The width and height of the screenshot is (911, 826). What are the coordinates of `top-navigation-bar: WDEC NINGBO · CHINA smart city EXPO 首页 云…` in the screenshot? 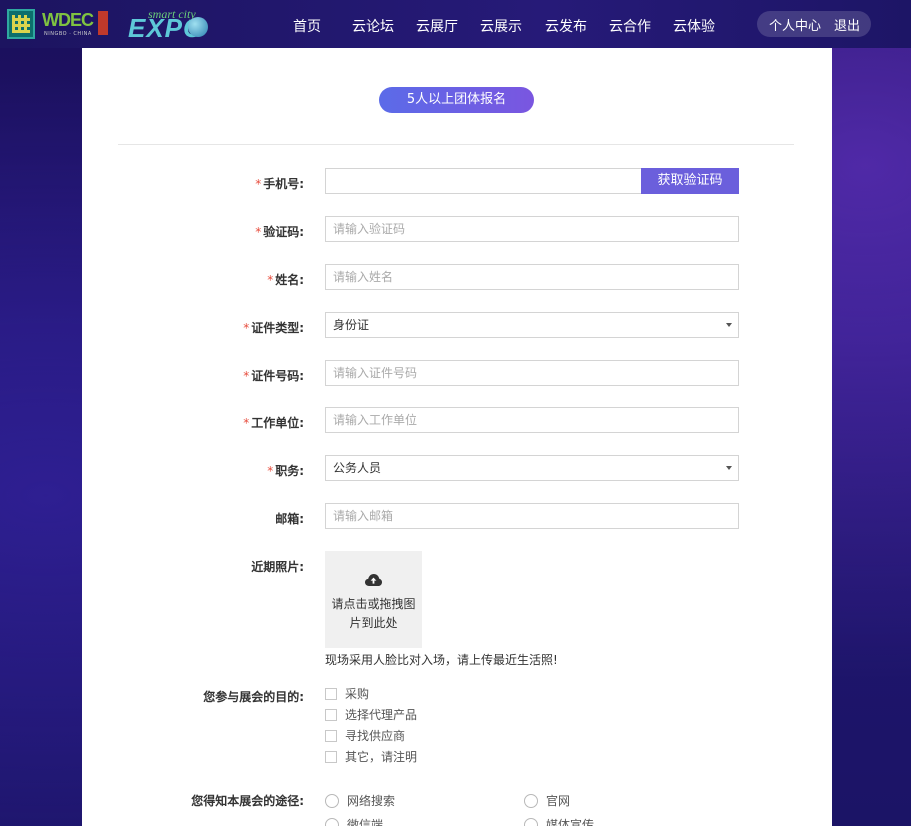 It's located at (455, 24).